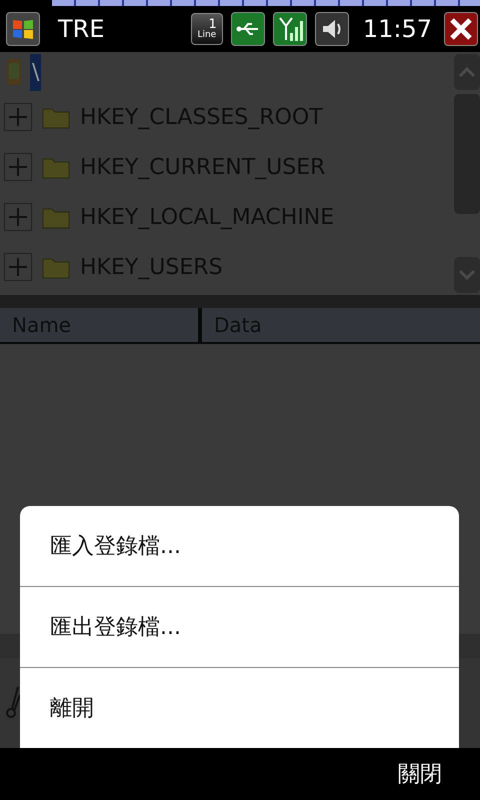 The width and height of the screenshot is (480, 800). I want to click on device-icon, so click(14, 72).